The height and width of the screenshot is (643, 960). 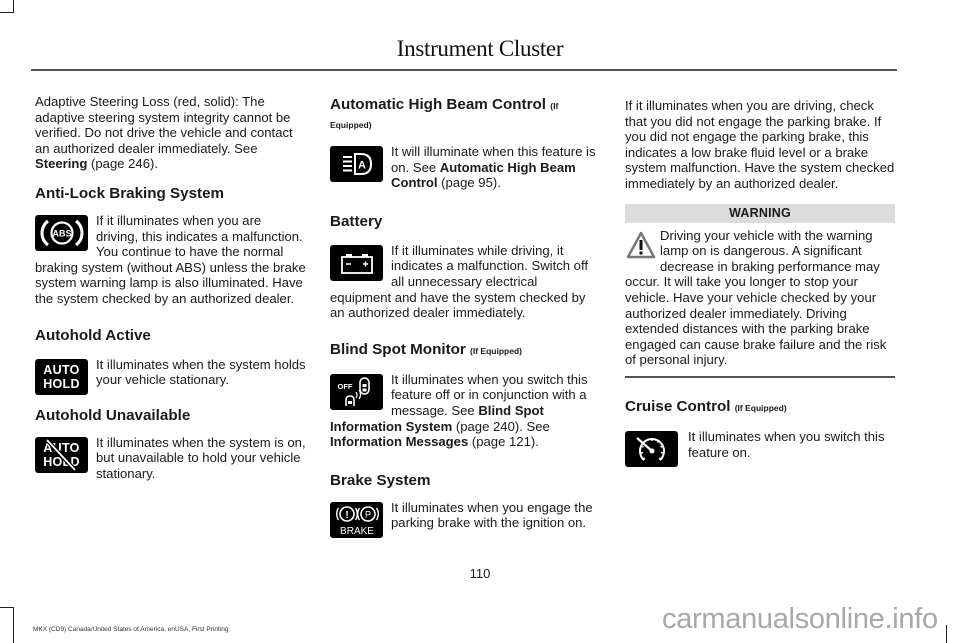 I want to click on autohold-unavailable-icon: AUTO HOLD, so click(x=61, y=454).